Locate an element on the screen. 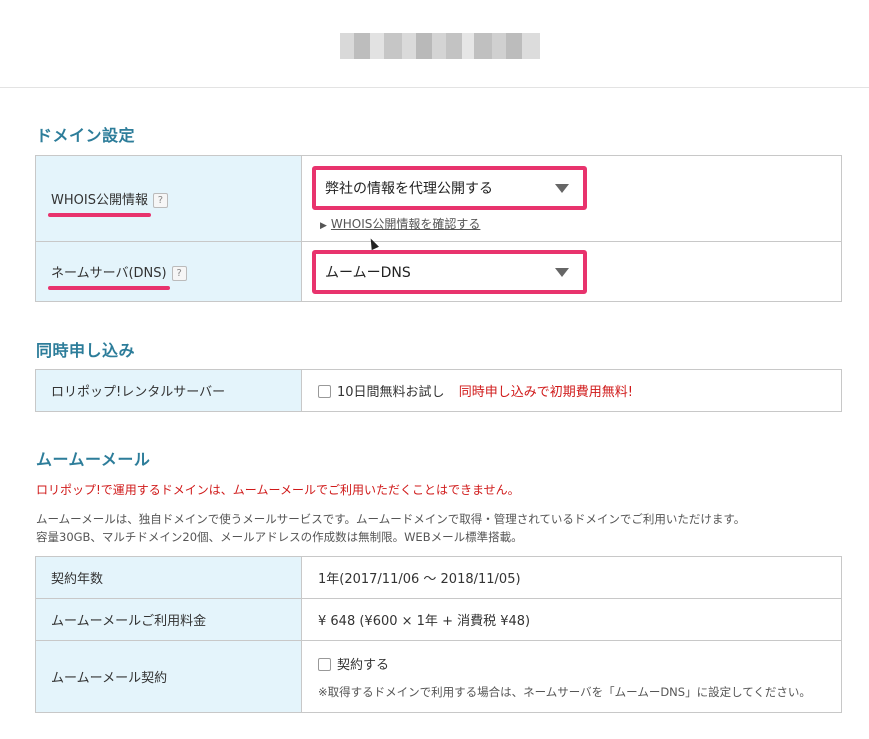  nameserver-value-cell: ムームーDNS is located at coordinates (571, 271).